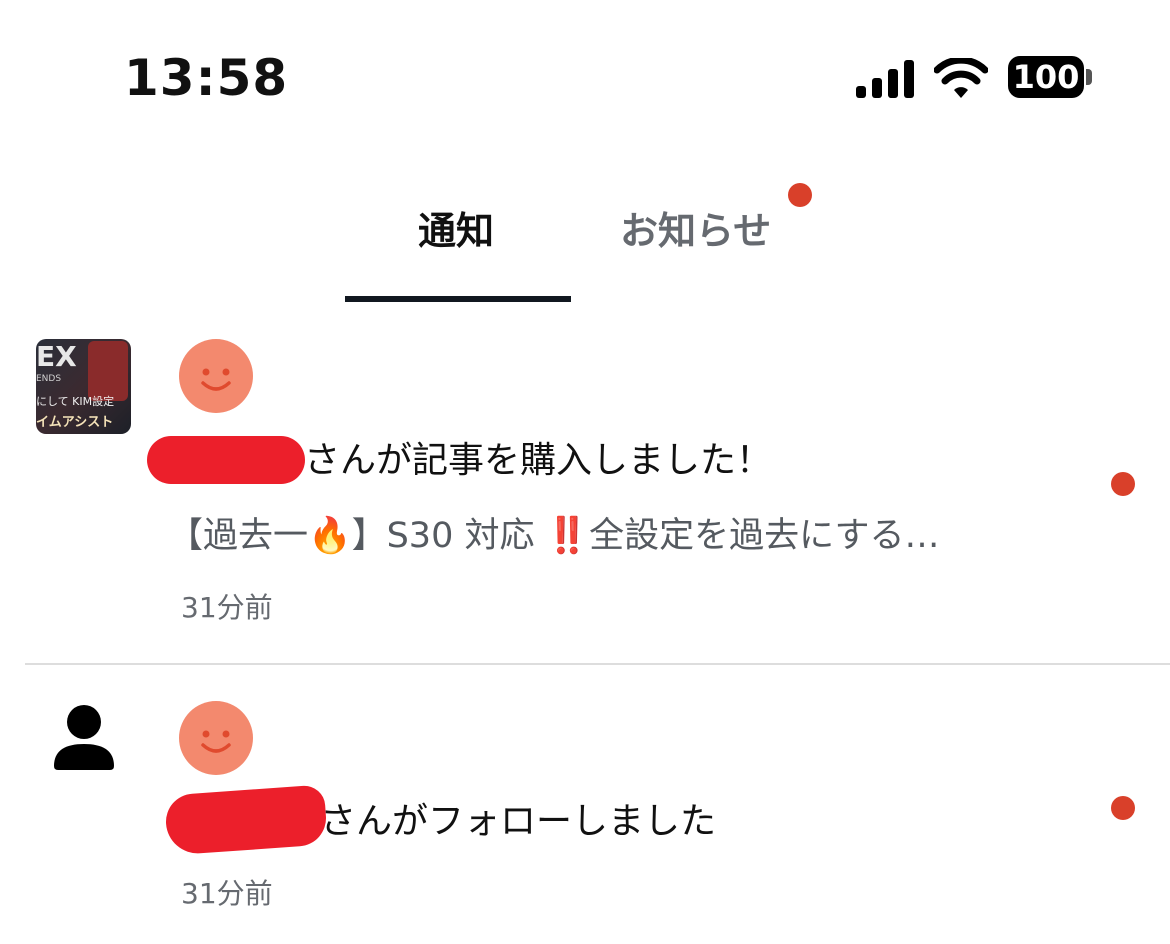 This screenshot has height=944, width=1170. What do you see at coordinates (695, 231) in the screenshot?
I see `tab-announcements: お知らせ` at bounding box center [695, 231].